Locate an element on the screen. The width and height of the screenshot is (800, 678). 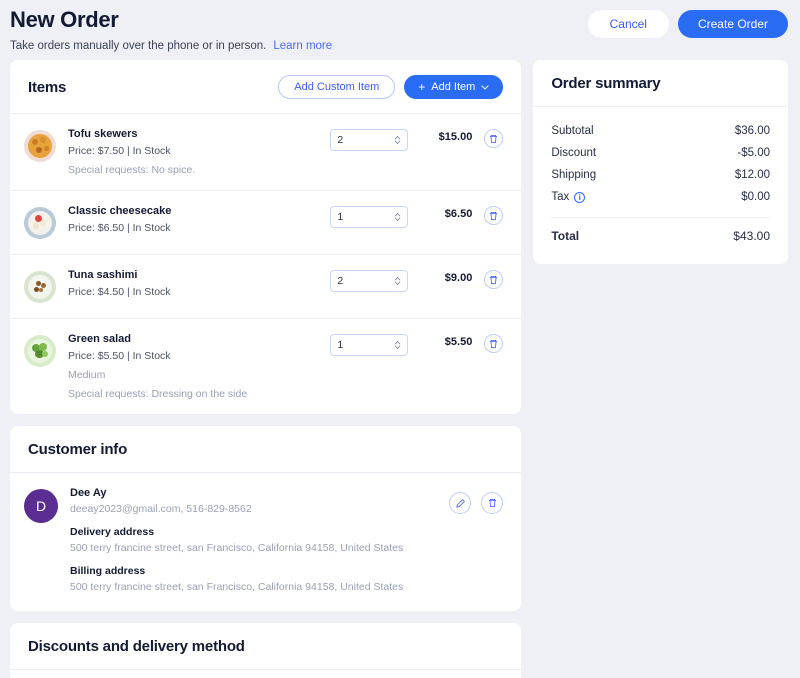
summary-row-discount: Discount -$5.00 is located at coordinates (660, 153).